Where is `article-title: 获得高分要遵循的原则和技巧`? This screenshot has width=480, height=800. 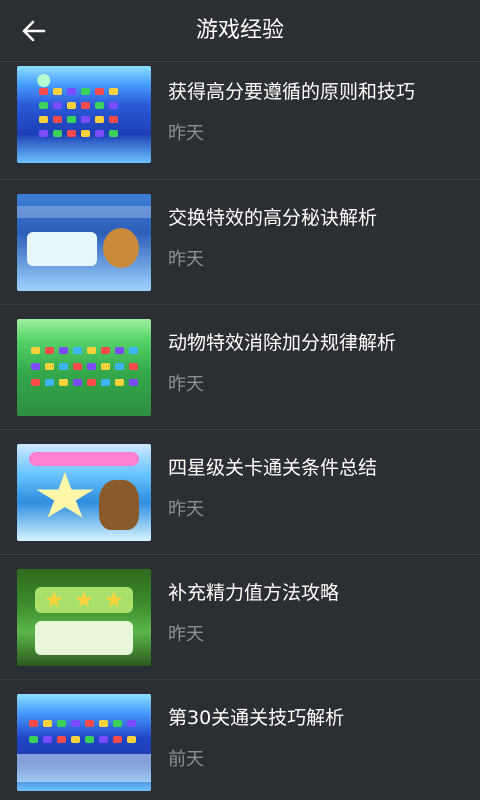
article-title: 获得高分要遵循的原则和技巧 is located at coordinates (292, 92).